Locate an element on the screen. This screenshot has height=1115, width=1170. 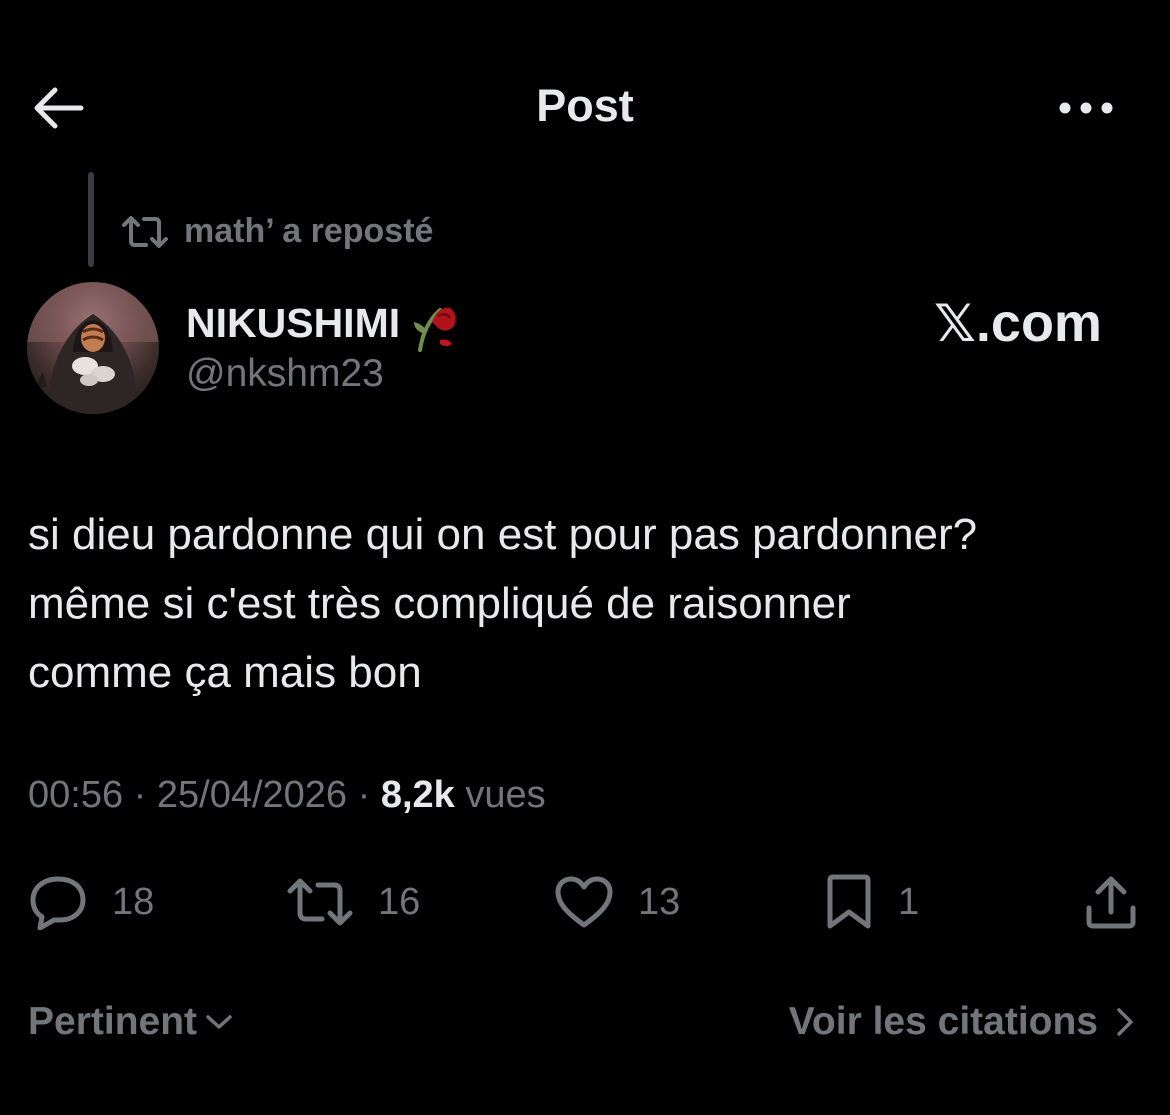
avatar-image is located at coordinates (93, 348).